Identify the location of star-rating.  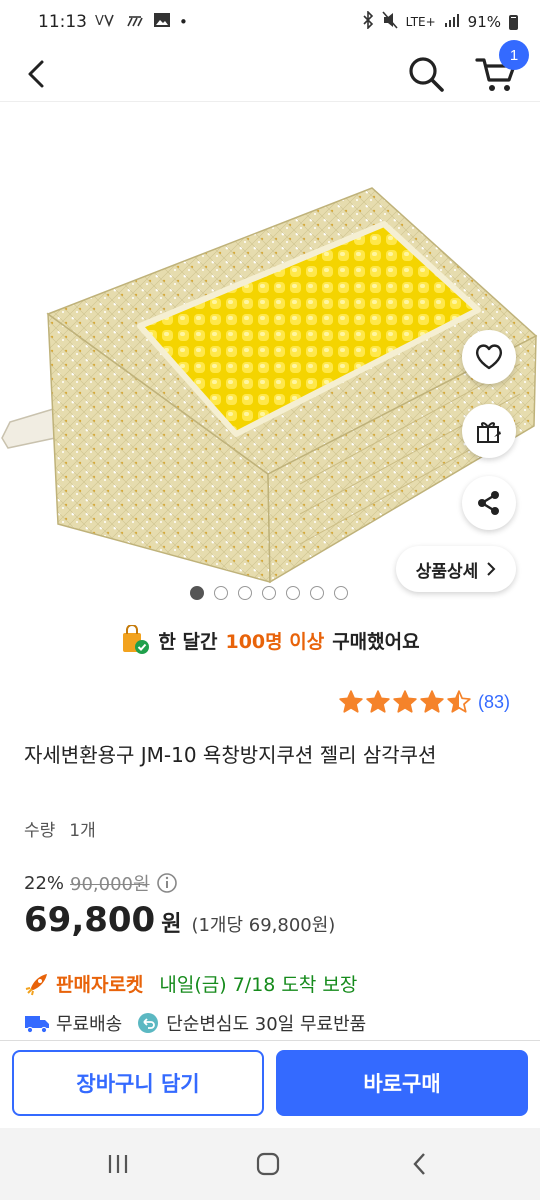
(405, 702).